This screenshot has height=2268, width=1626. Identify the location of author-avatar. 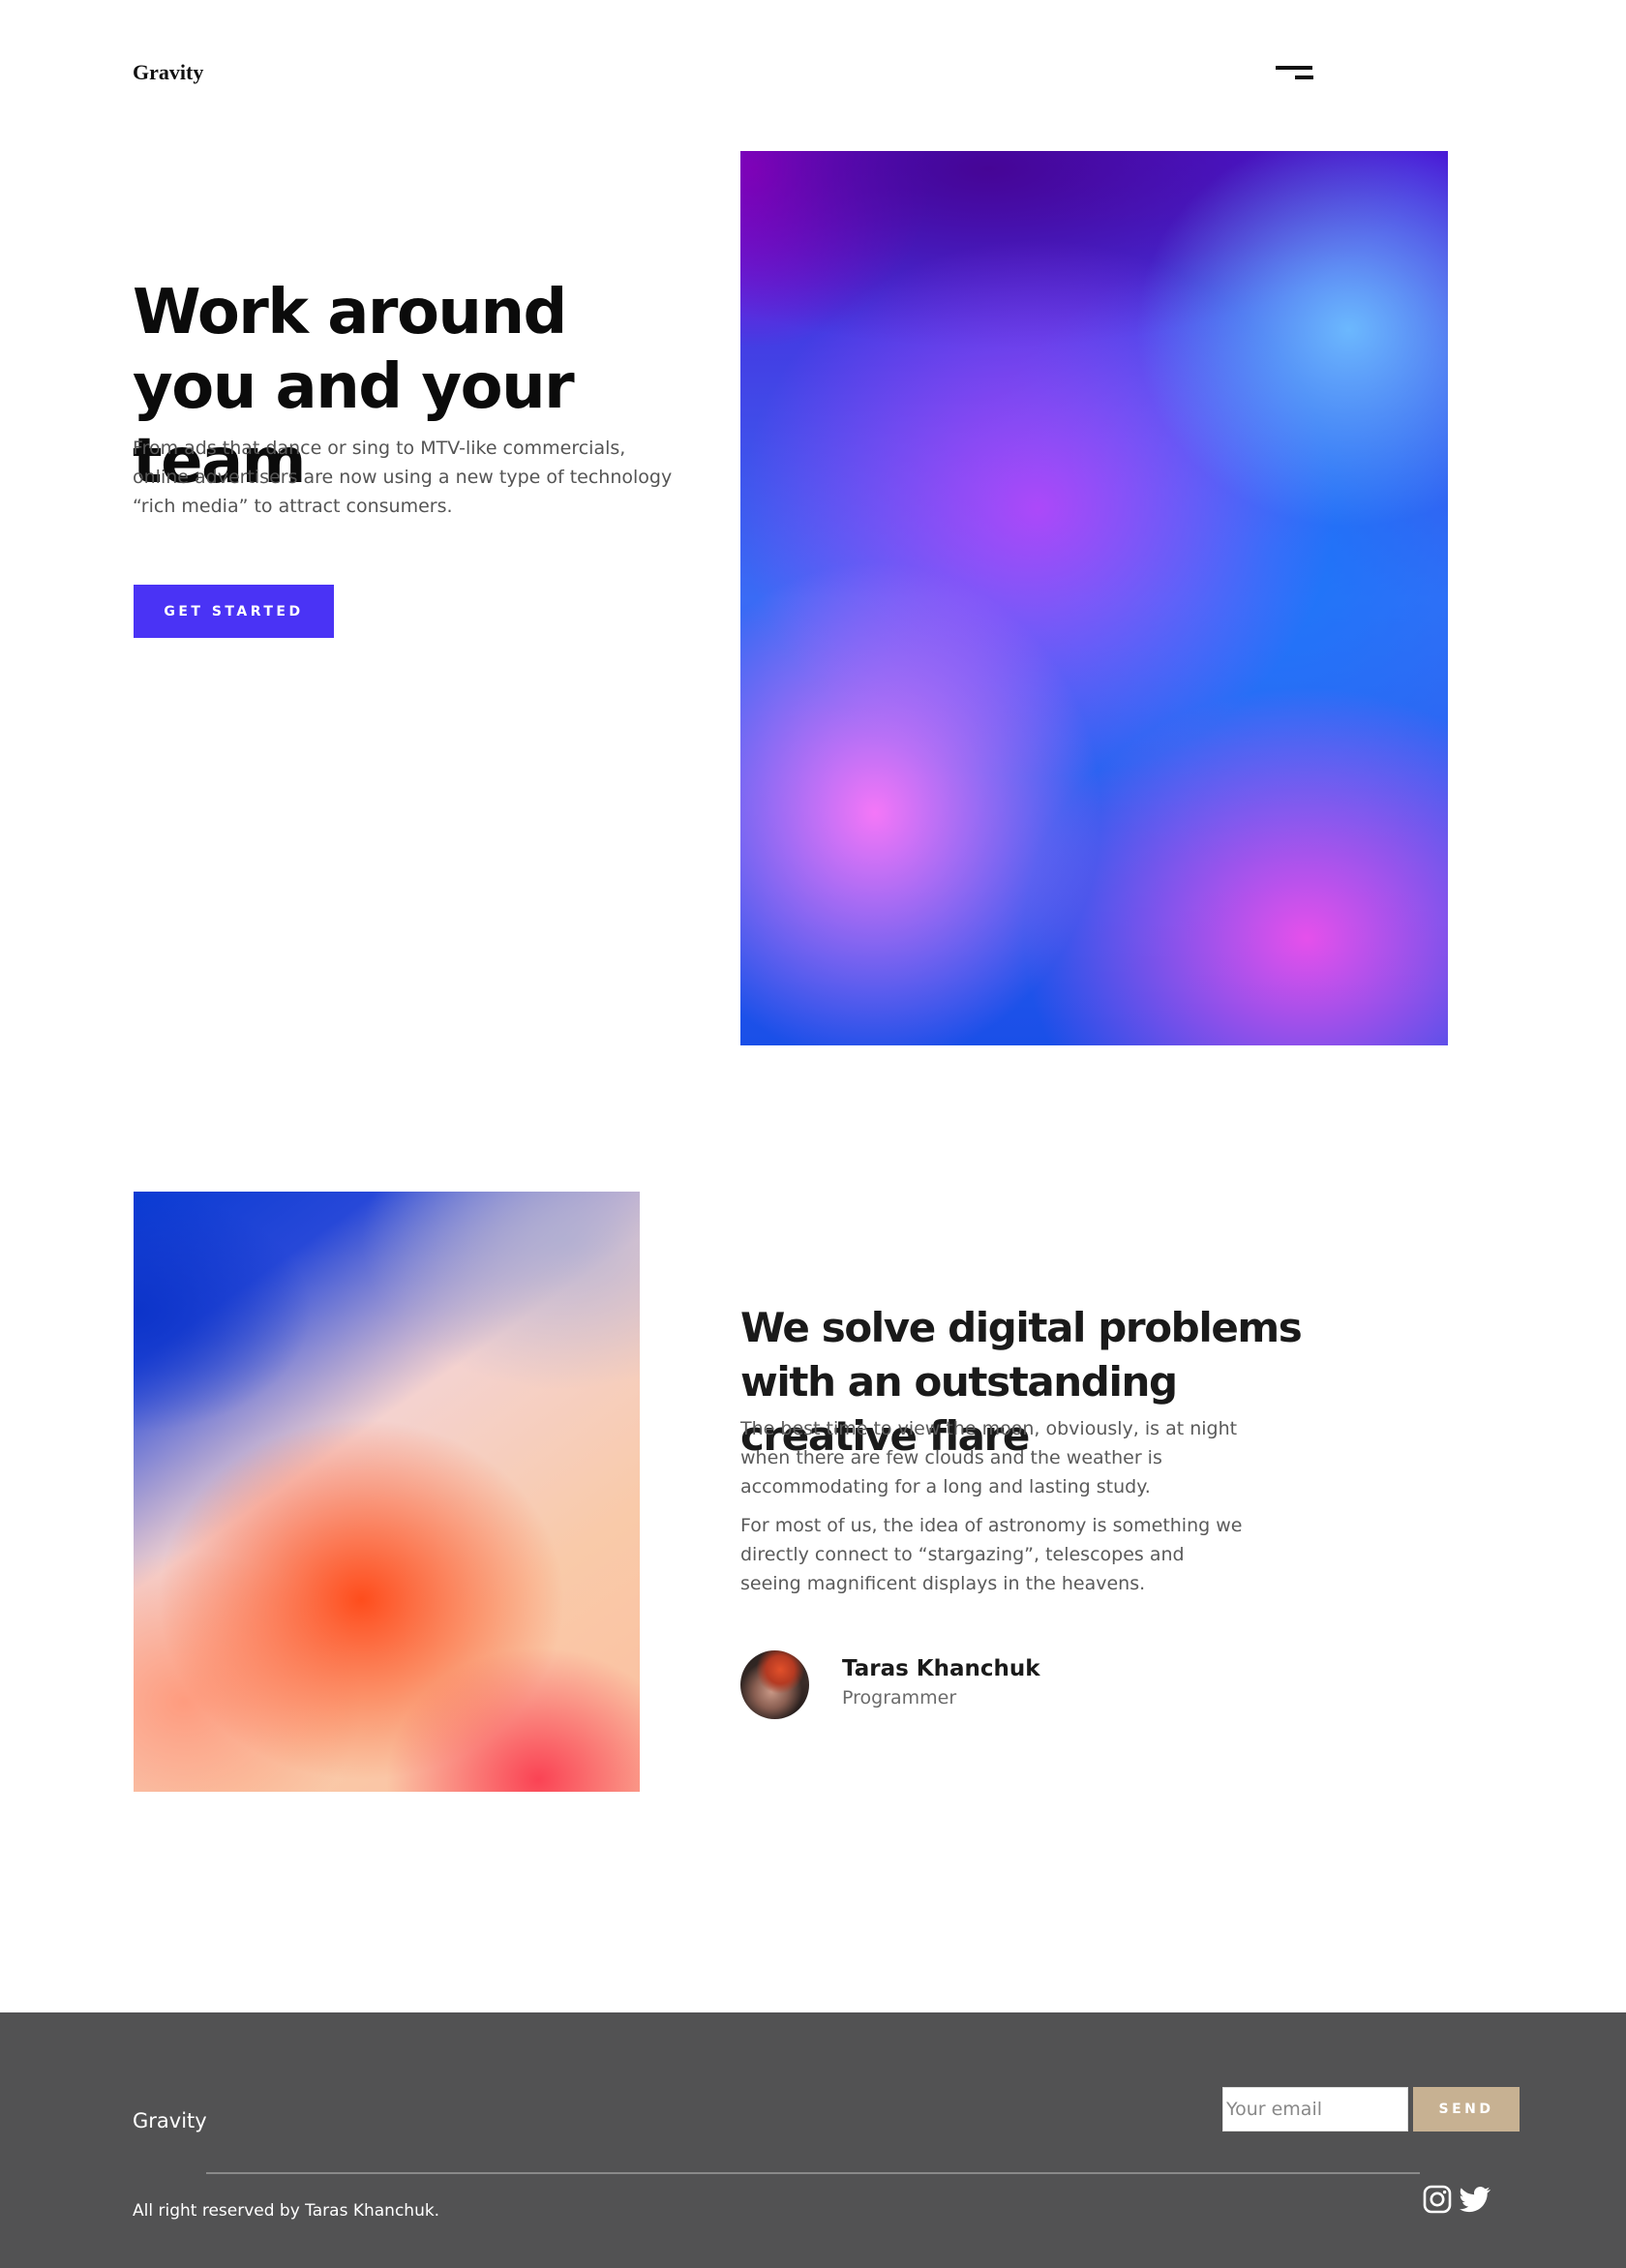
(774, 1684).